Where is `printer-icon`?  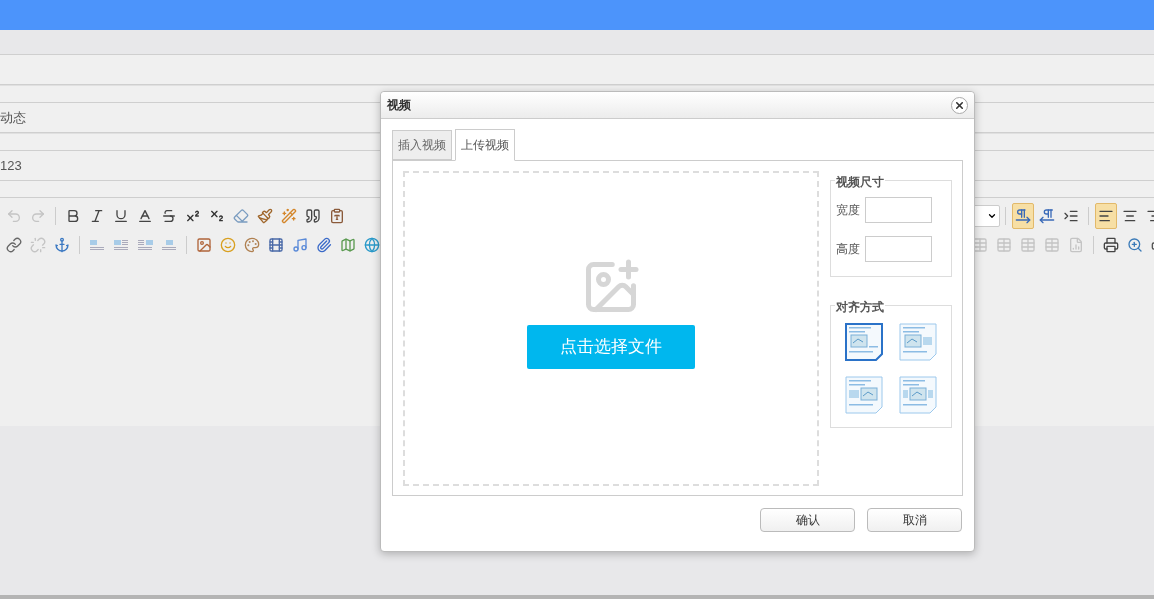
printer-icon is located at coordinates (1111, 245).